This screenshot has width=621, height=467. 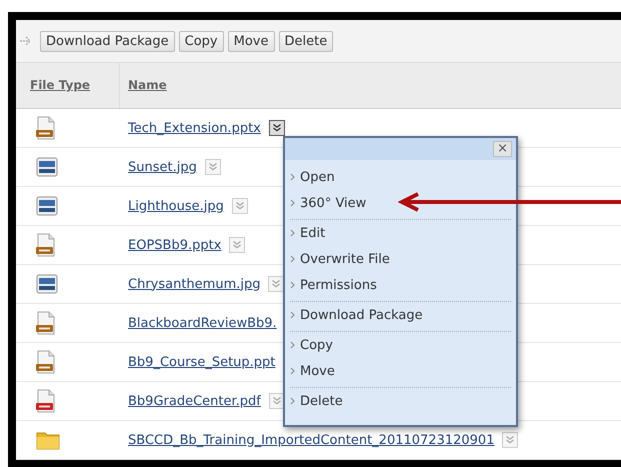 I want to click on file-link: Chrysanthemum.jpg, so click(x=190, y=284).